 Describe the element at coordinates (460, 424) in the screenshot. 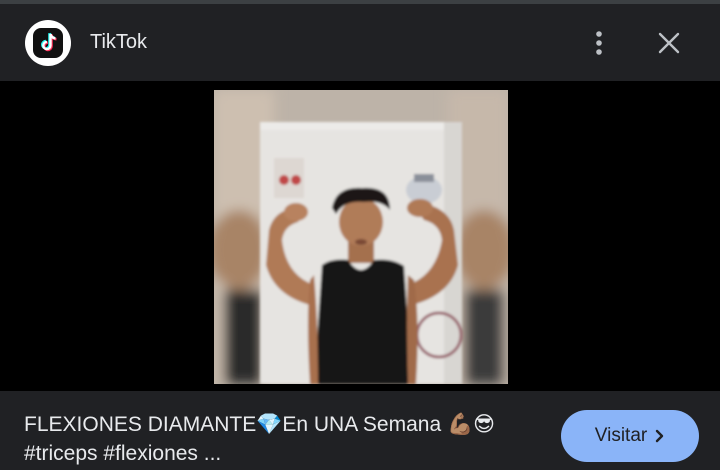

I see `flexed-biceps-emoji-icon: 💪🏽` at that location.